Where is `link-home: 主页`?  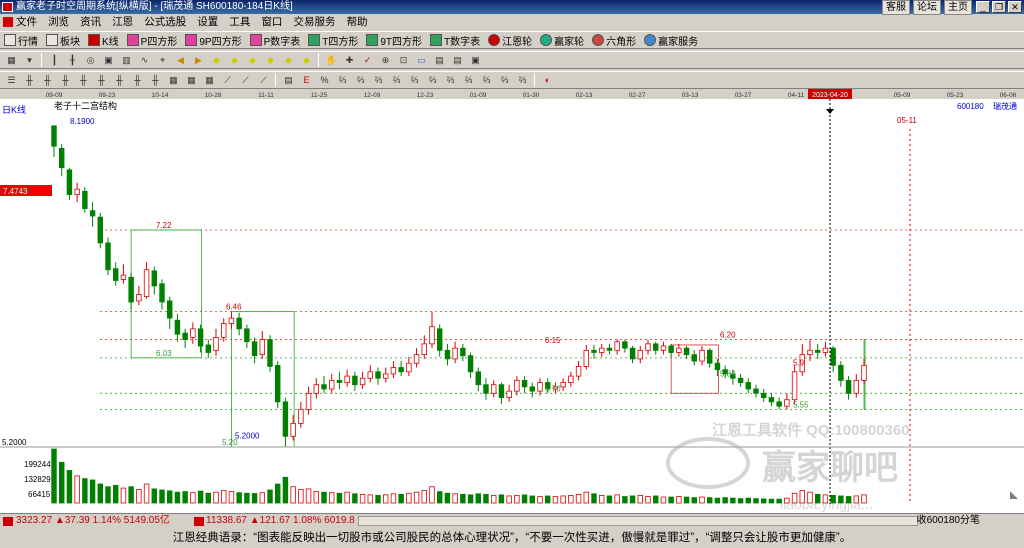
link-home: 主页 is located at coordinates (958, 7).